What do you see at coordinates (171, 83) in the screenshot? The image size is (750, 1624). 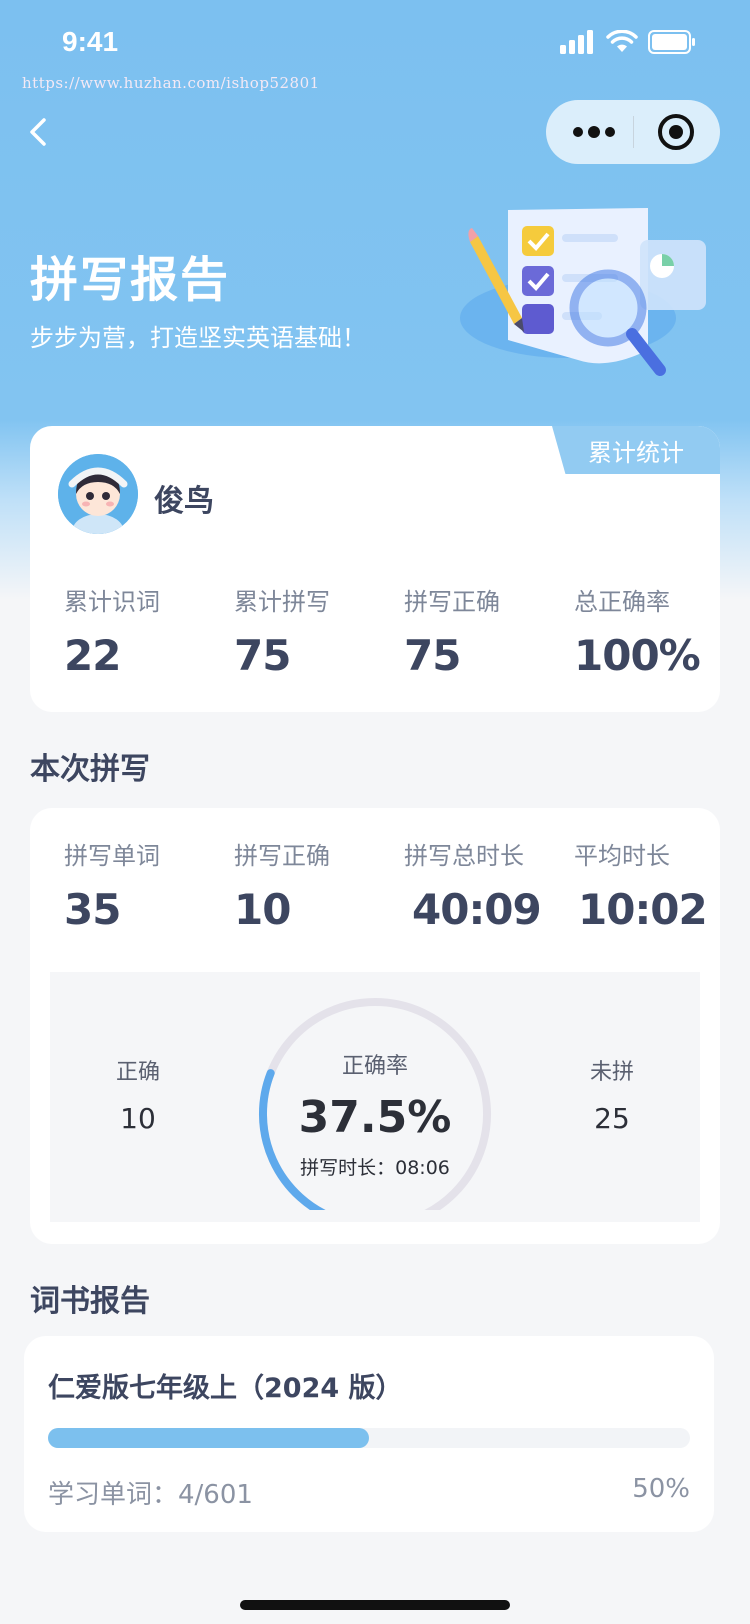 I see `watermark-url: https://www.huzhan.com/ishop52801` at bounding box center [171, 83].